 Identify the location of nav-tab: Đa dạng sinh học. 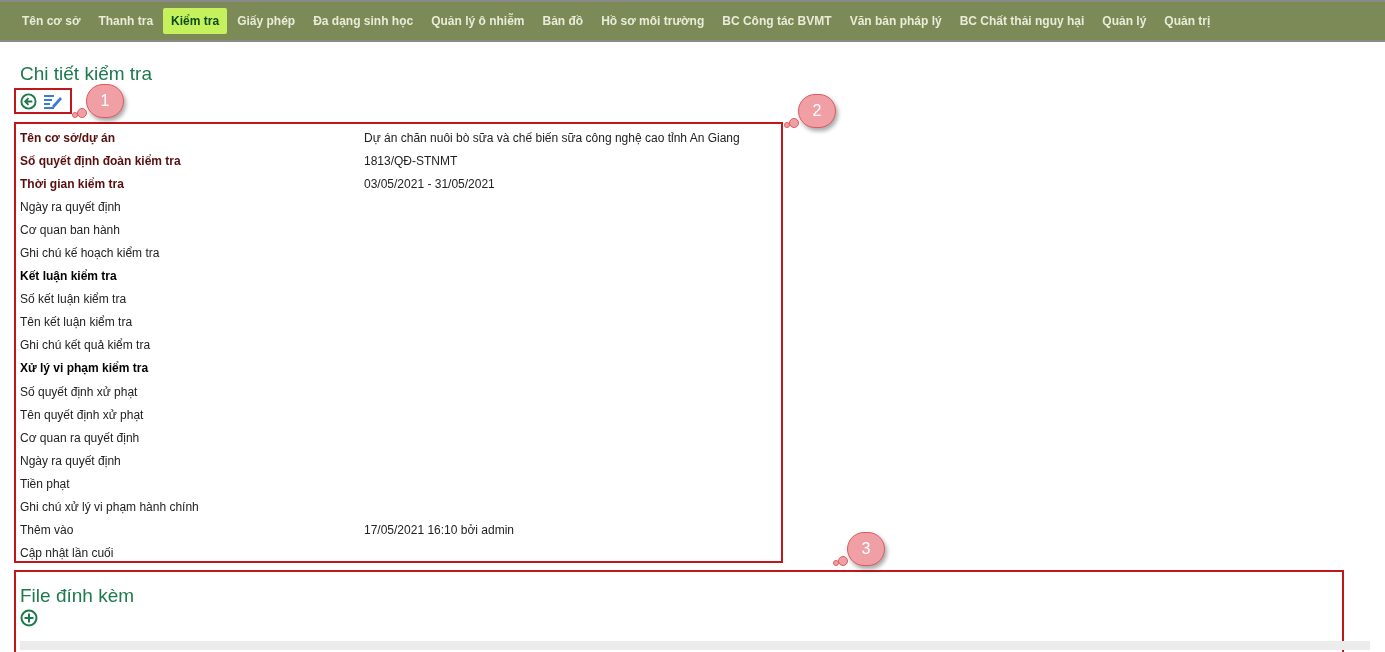
(363, 21).